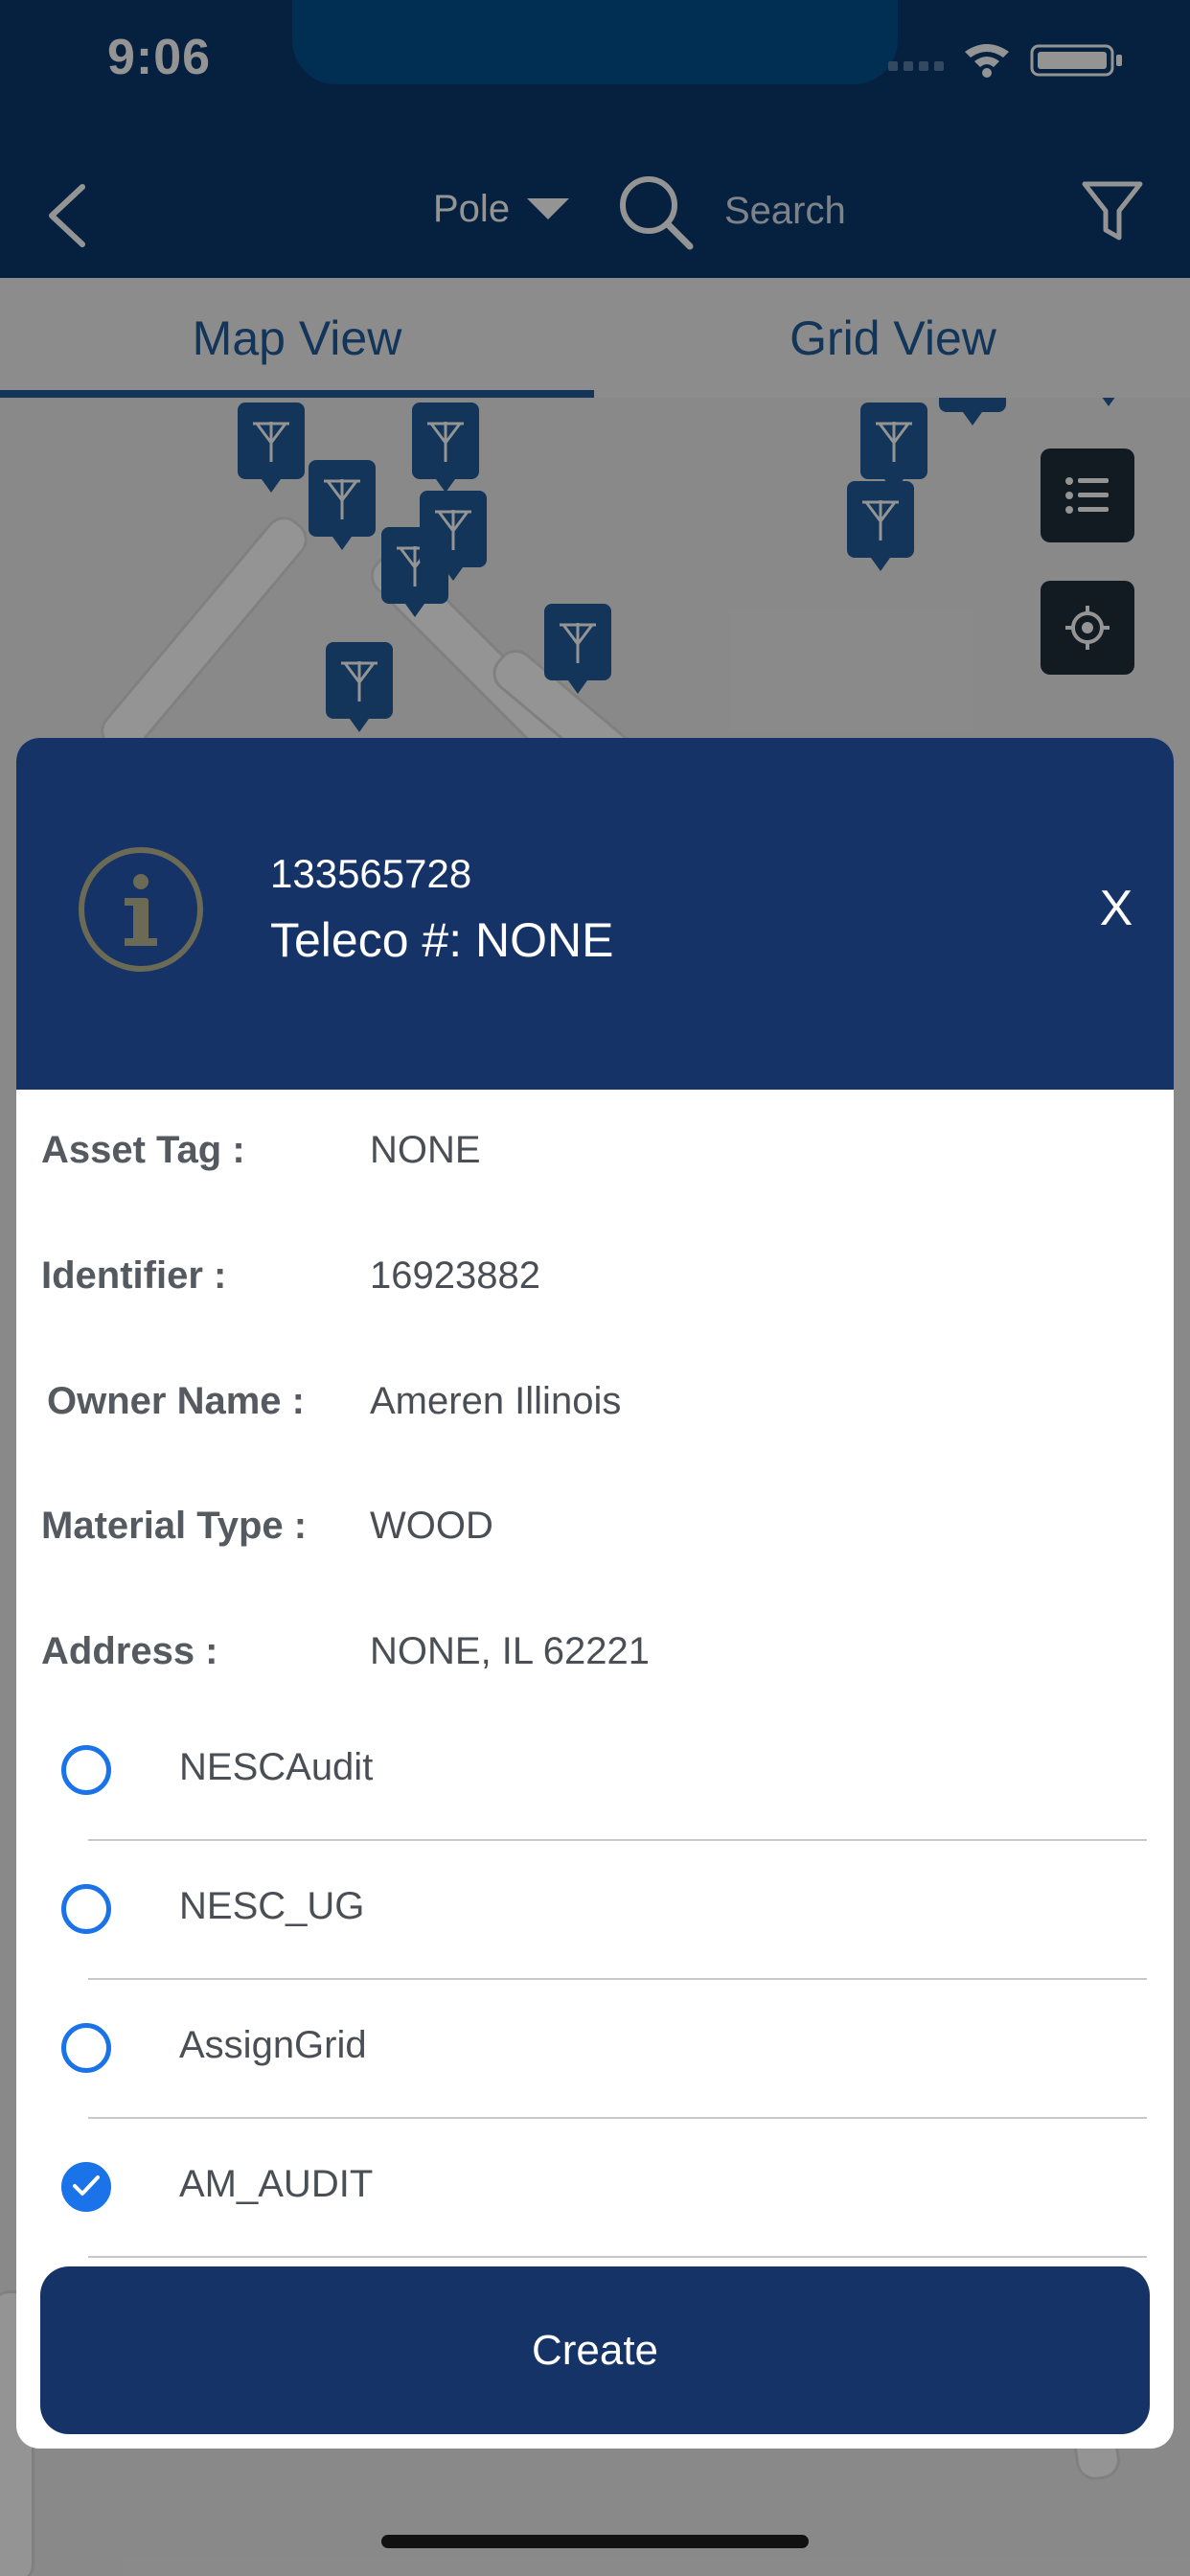  Describe the element at coordinates (272, 1906) in the screenshot. I see `option-label: NESC_UG` at that location.